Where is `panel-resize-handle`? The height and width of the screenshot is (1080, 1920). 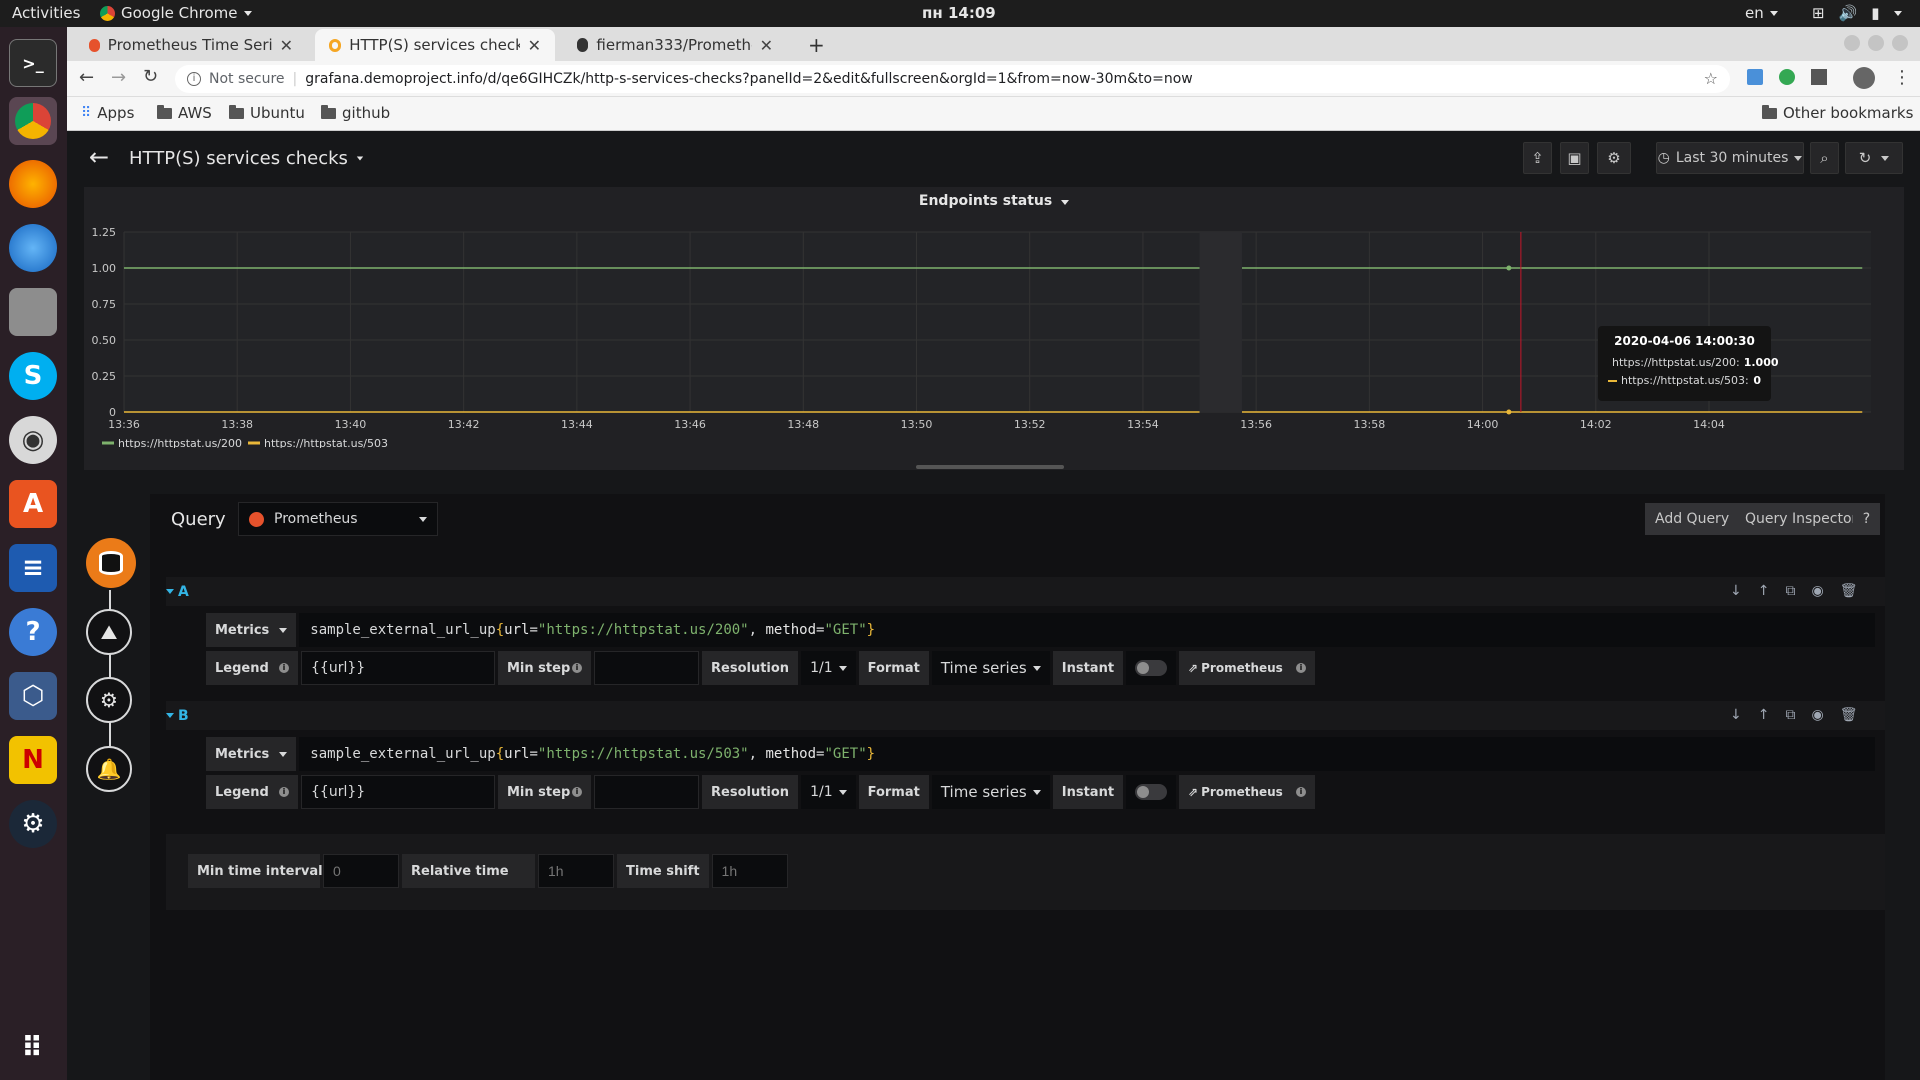 panel-resize-handle is located at coordinates (990, 467).